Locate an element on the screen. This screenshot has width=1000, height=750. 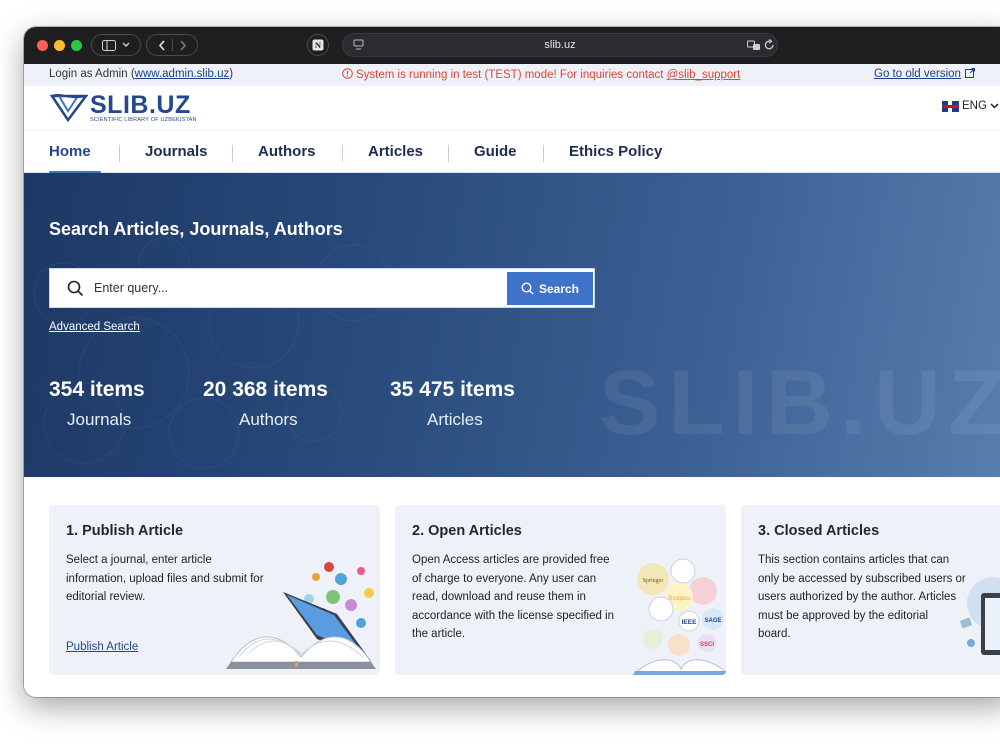
sage-logo: SAGE is located at coordinates (712, 621).